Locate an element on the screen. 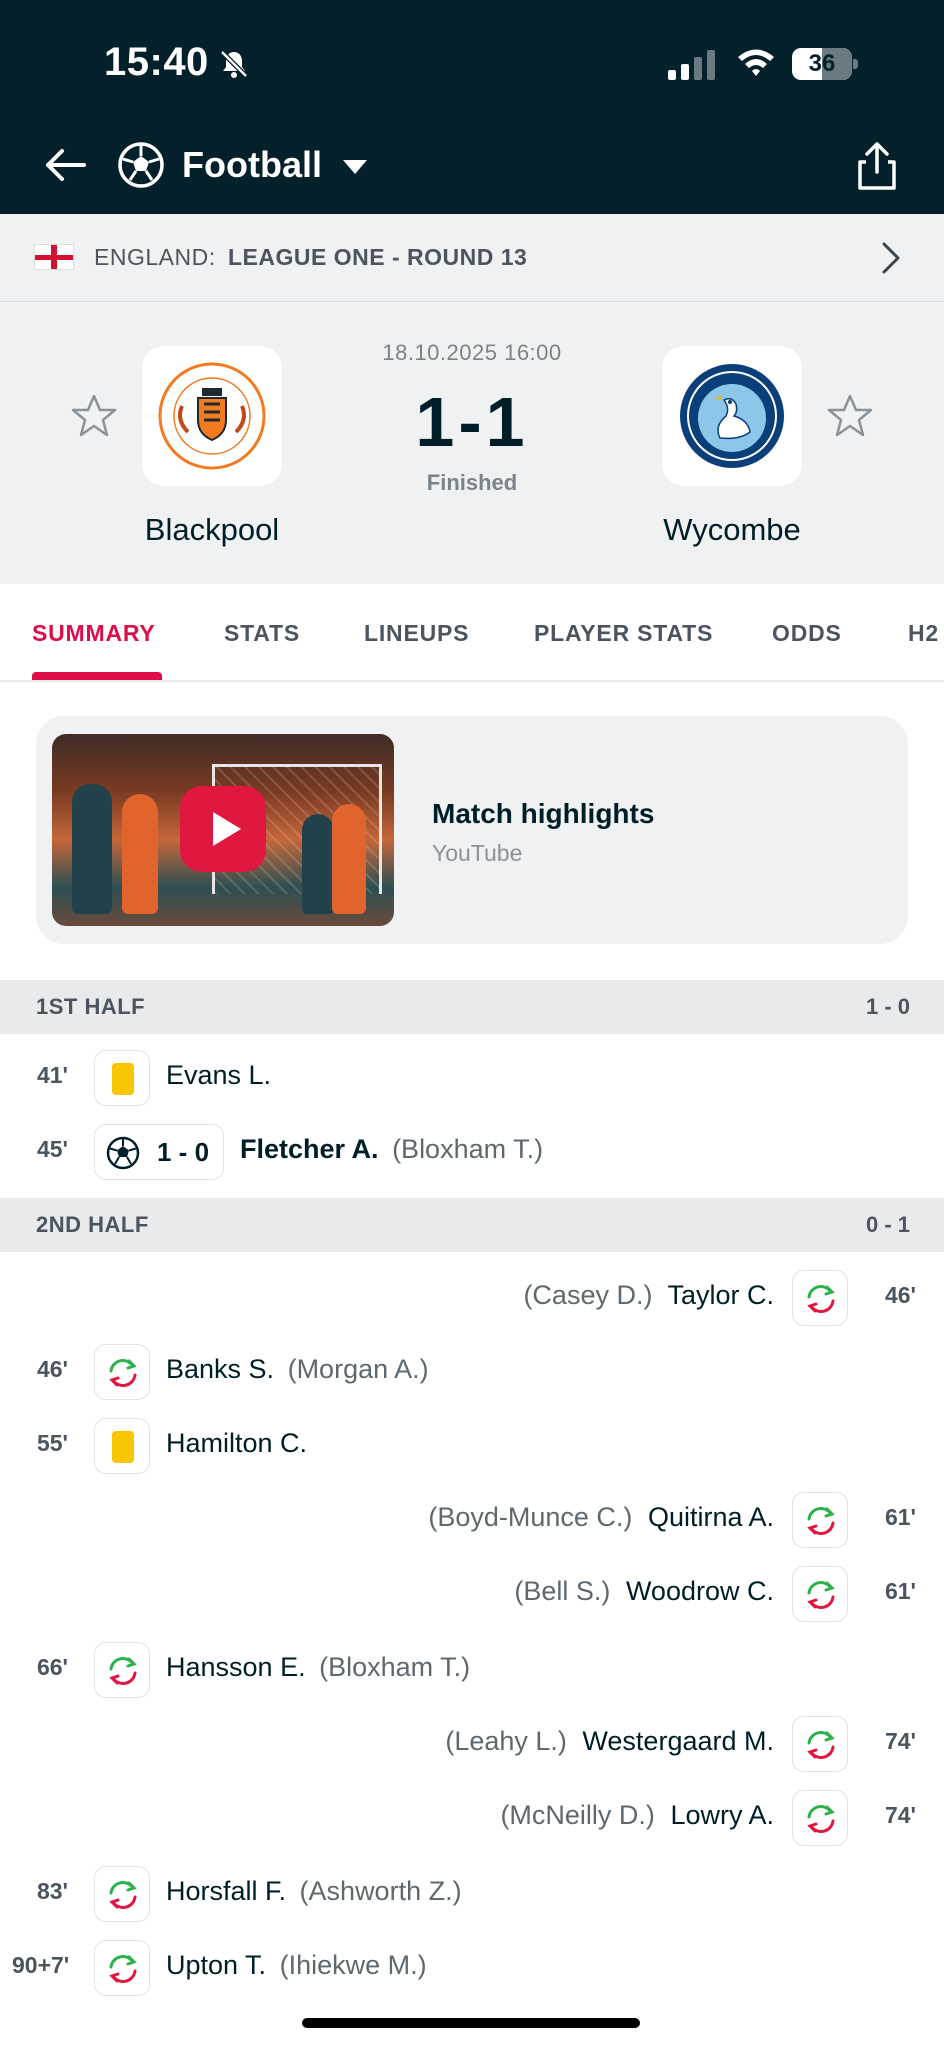 This screenshot has width=944, height=2046. event-minute: 66' is located at coordinates (52, 1667).